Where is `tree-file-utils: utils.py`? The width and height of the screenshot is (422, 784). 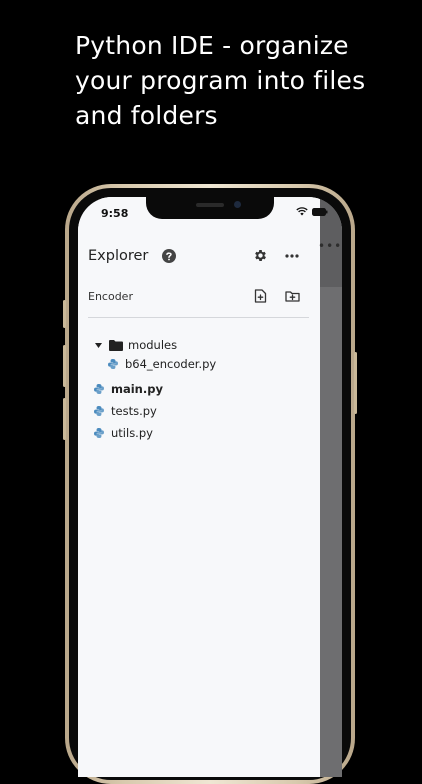
tree-file-utils: utils.py is located at coordinates (123, 433).